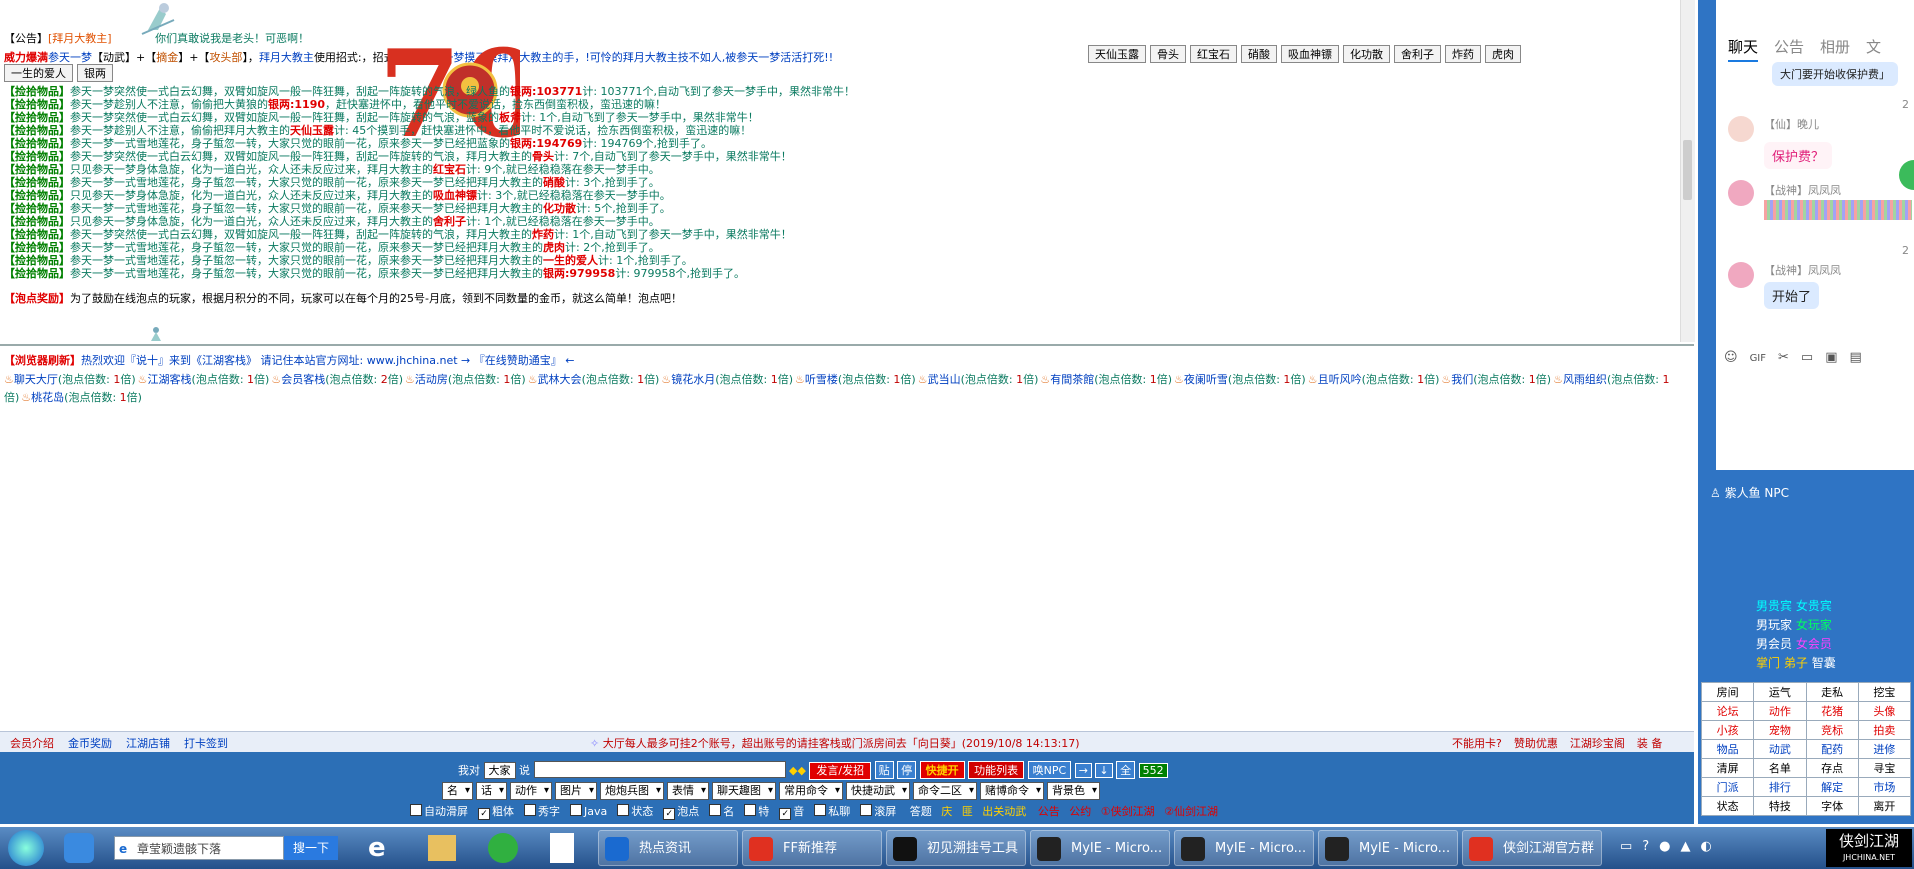  What do you see at coordinates (635, 811) in the screenshot?
I see `option-checkbox: 状态` at bounding box center [635, 811].